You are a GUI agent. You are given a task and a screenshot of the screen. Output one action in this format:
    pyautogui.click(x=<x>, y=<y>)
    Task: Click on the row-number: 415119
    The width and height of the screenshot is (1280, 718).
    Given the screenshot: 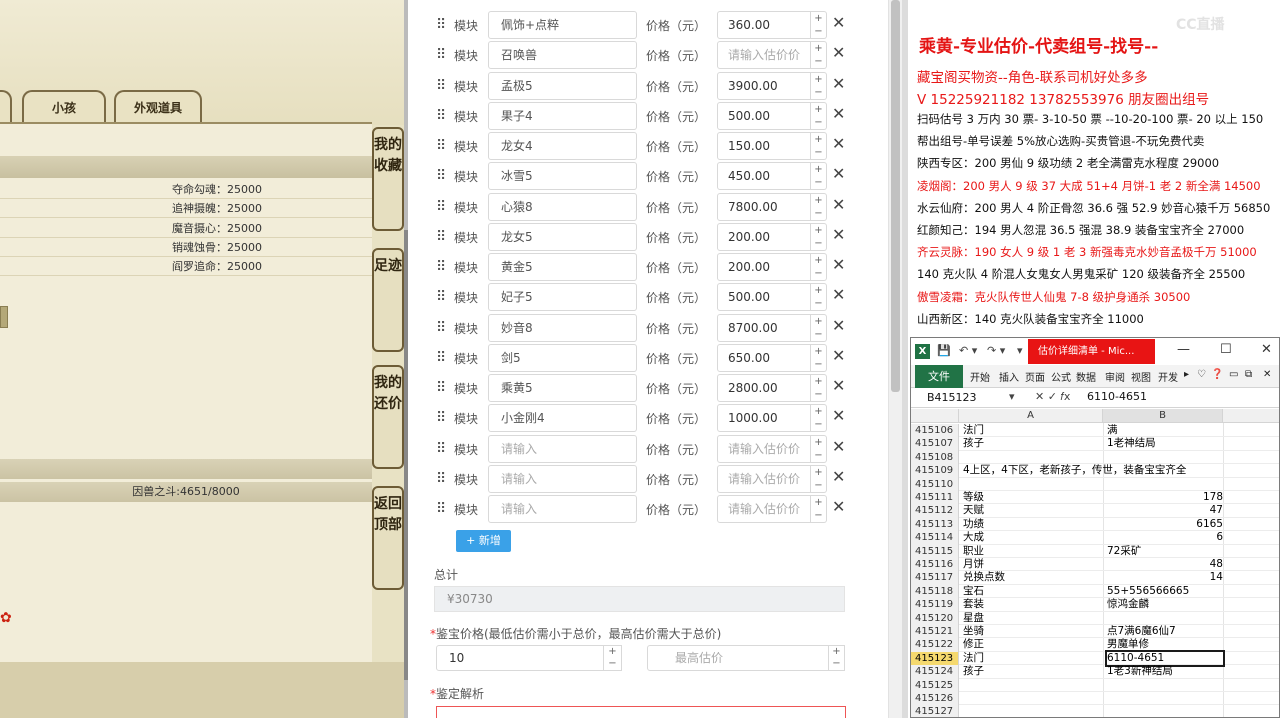 What is the action you would take?
    pyautogui.click(x=935, y=605)
    